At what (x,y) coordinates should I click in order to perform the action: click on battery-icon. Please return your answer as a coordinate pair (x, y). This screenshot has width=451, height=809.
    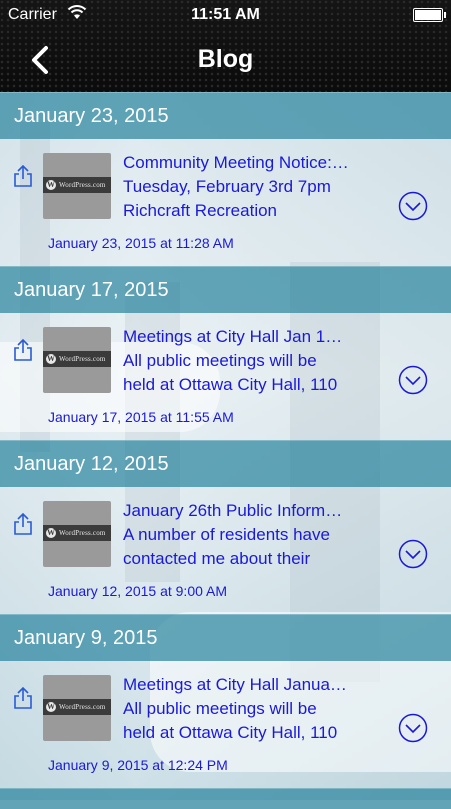
    Looking at the image, I should click on (429, 15).